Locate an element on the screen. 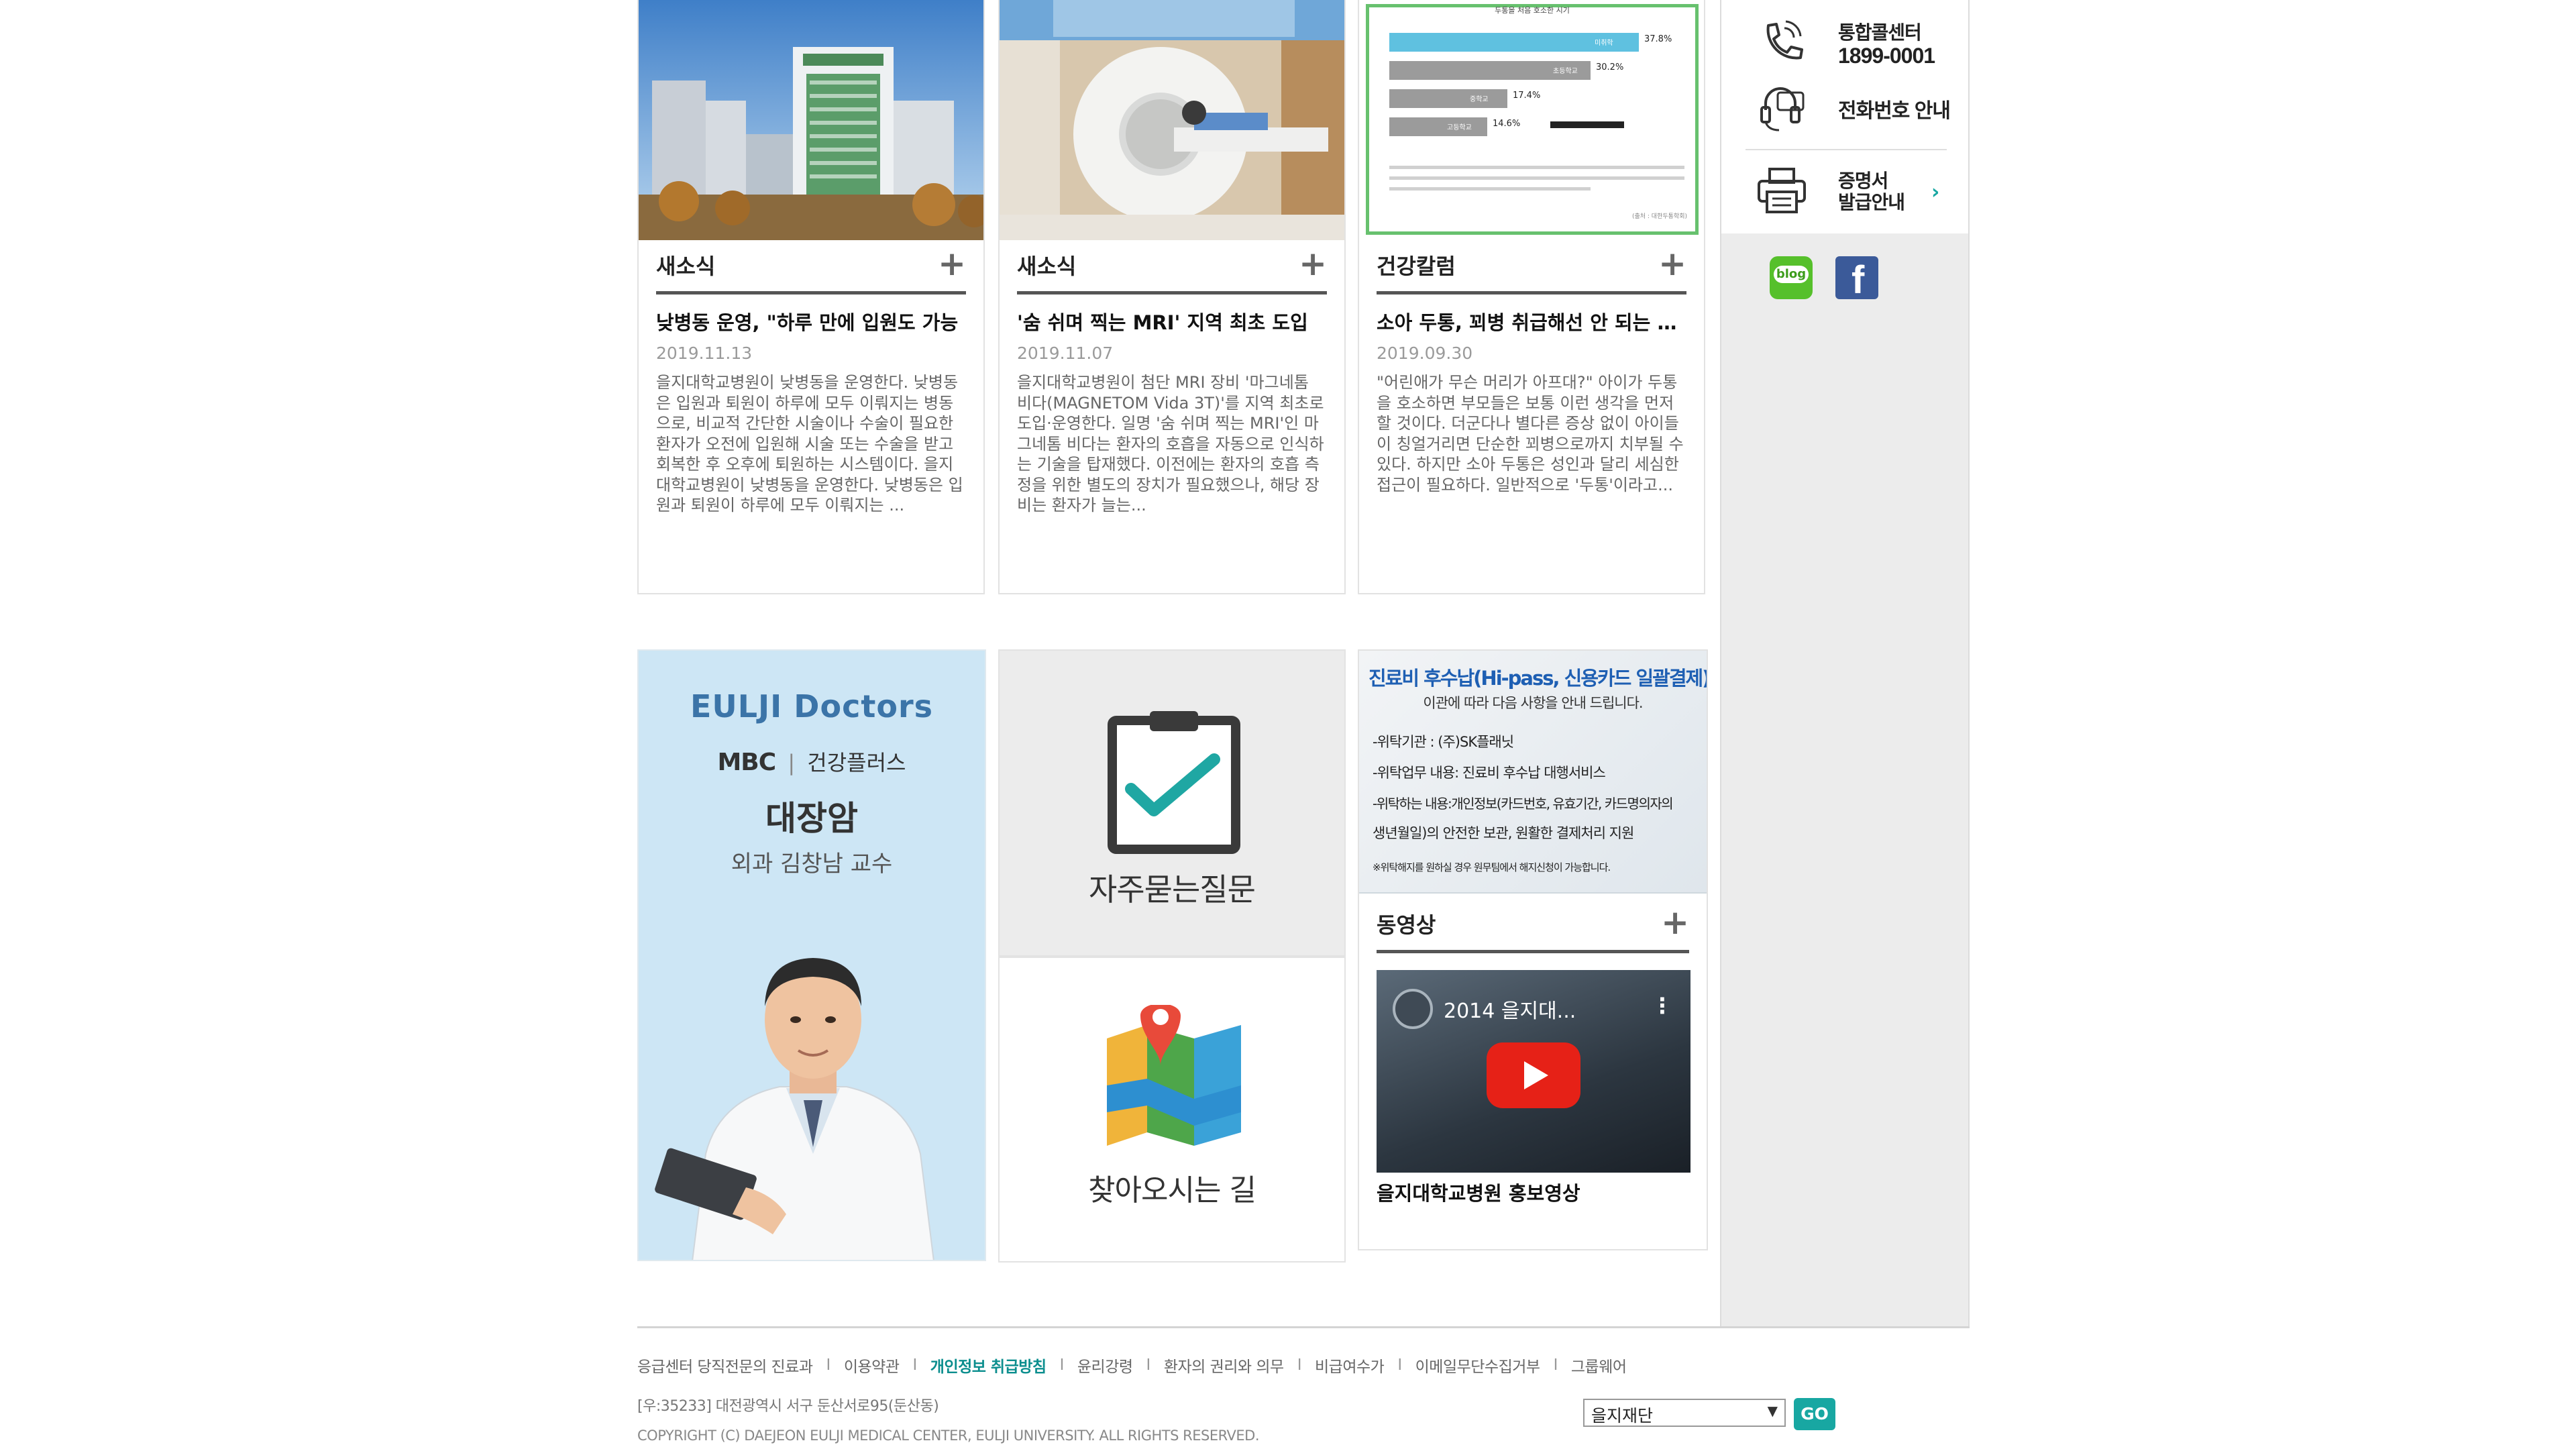  notice-line: -위탁업무 내용: 진료비 후수납 대행서비스 is located at coordinates (1489, 773).